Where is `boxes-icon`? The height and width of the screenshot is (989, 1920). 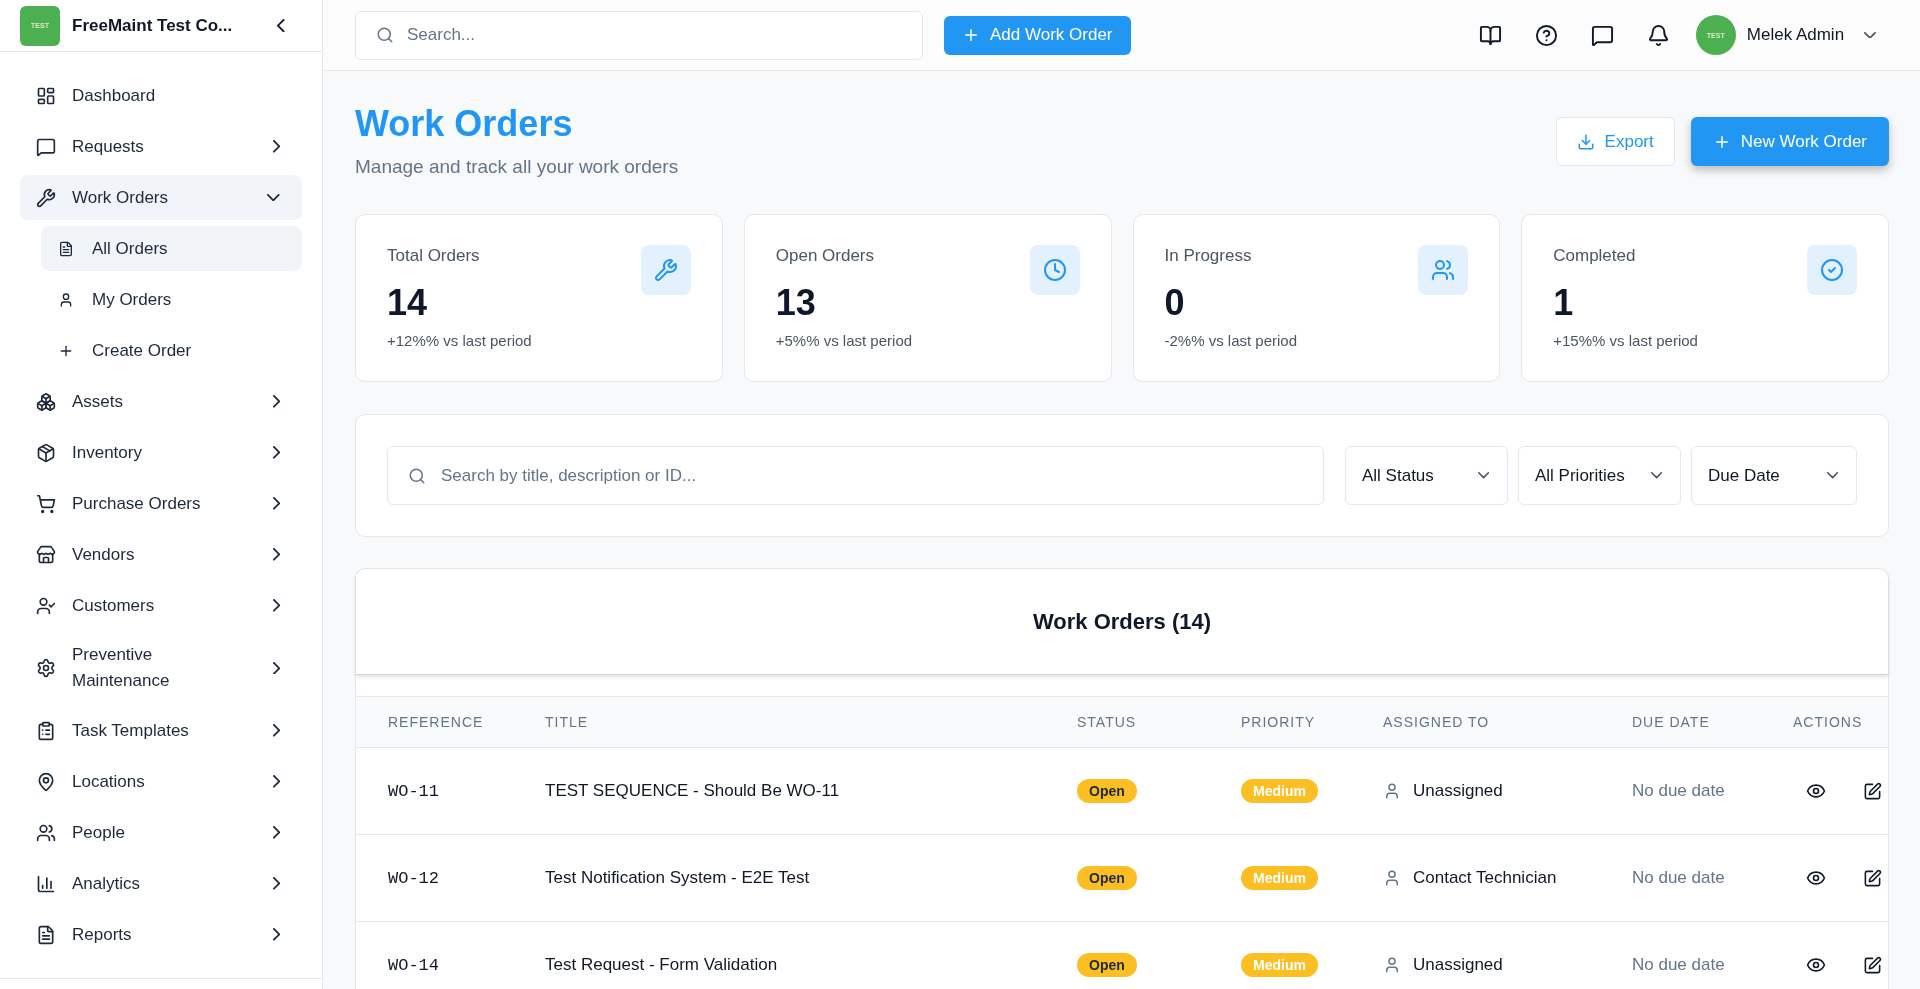 boxes-icon is located at coordinates (46, 401).